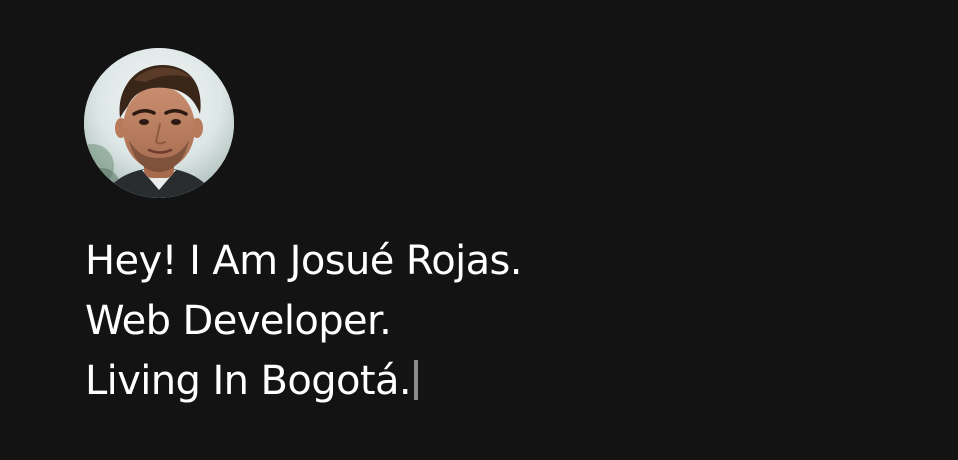 This screenshot has height=460, width=958. I want to click on profile-avatar, so click(159, 123).